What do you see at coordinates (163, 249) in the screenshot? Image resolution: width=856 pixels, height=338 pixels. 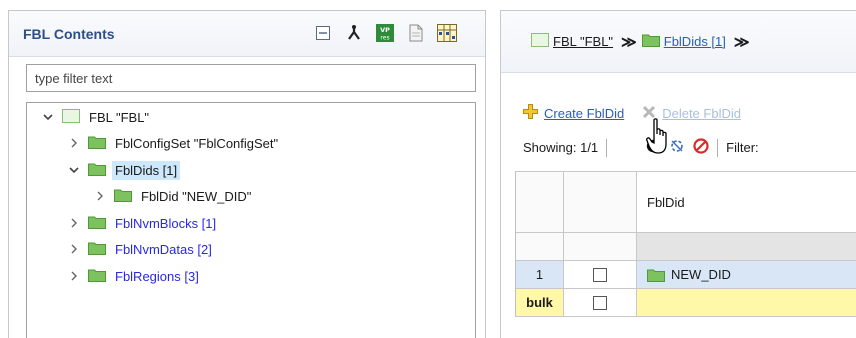 I see `tree-item-label: FblNvmDatas [2]` at bounding box center [163, 249].